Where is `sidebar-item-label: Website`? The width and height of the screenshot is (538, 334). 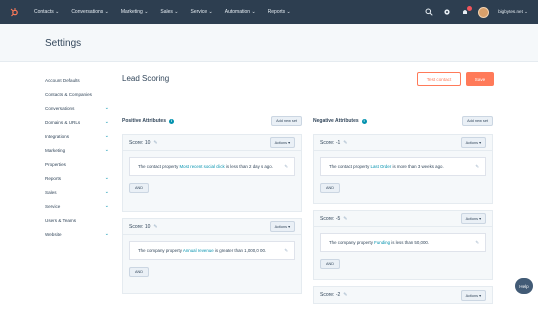
sidebar-item-label: Website is located at coordinates (53, 234).